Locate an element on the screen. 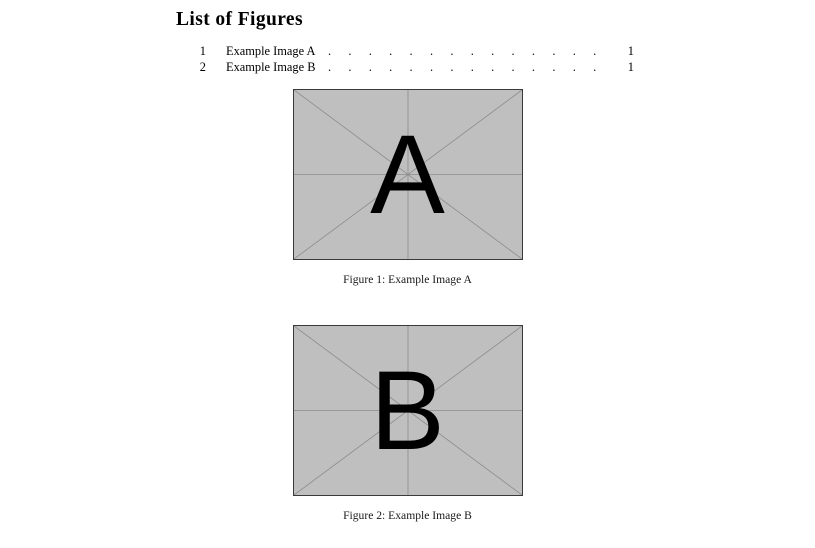  page-title: List of Figures is located at coordinates (239, 19).